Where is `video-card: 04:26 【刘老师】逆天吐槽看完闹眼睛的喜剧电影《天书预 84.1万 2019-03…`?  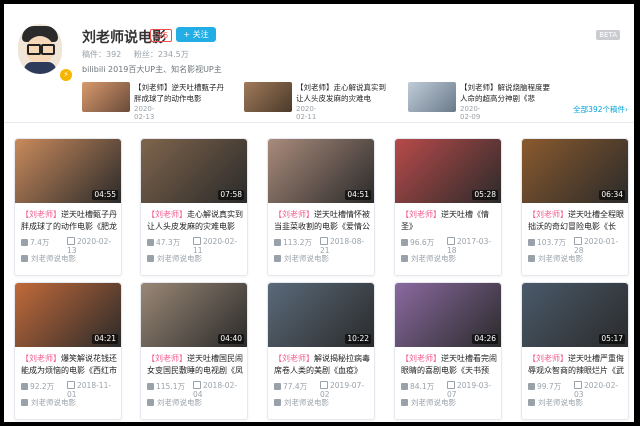
video-card: 04:26 【刘老师】逆天吐槽看完闹眼睛的喜剧电影《天书预 84.1万 2019-03… is located at coordinates (448, 351).